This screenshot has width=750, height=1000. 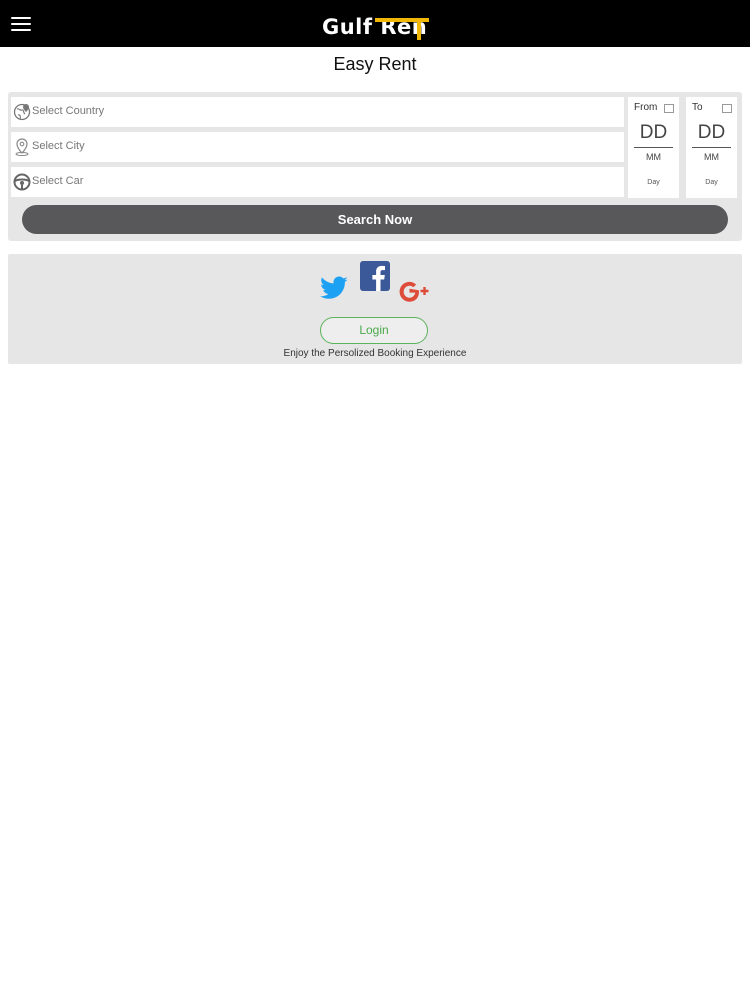 What do you see at coordinates (317, 182) in the screenshot?
I see `car-select: Select Car` at bounding box center [317, 182].